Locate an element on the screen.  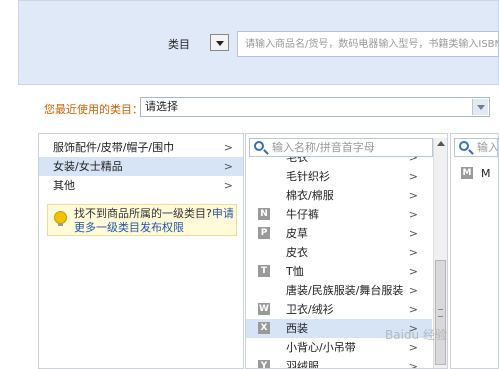
level1-item: 女装/女士精品 > is located at coordinates (141, 166).